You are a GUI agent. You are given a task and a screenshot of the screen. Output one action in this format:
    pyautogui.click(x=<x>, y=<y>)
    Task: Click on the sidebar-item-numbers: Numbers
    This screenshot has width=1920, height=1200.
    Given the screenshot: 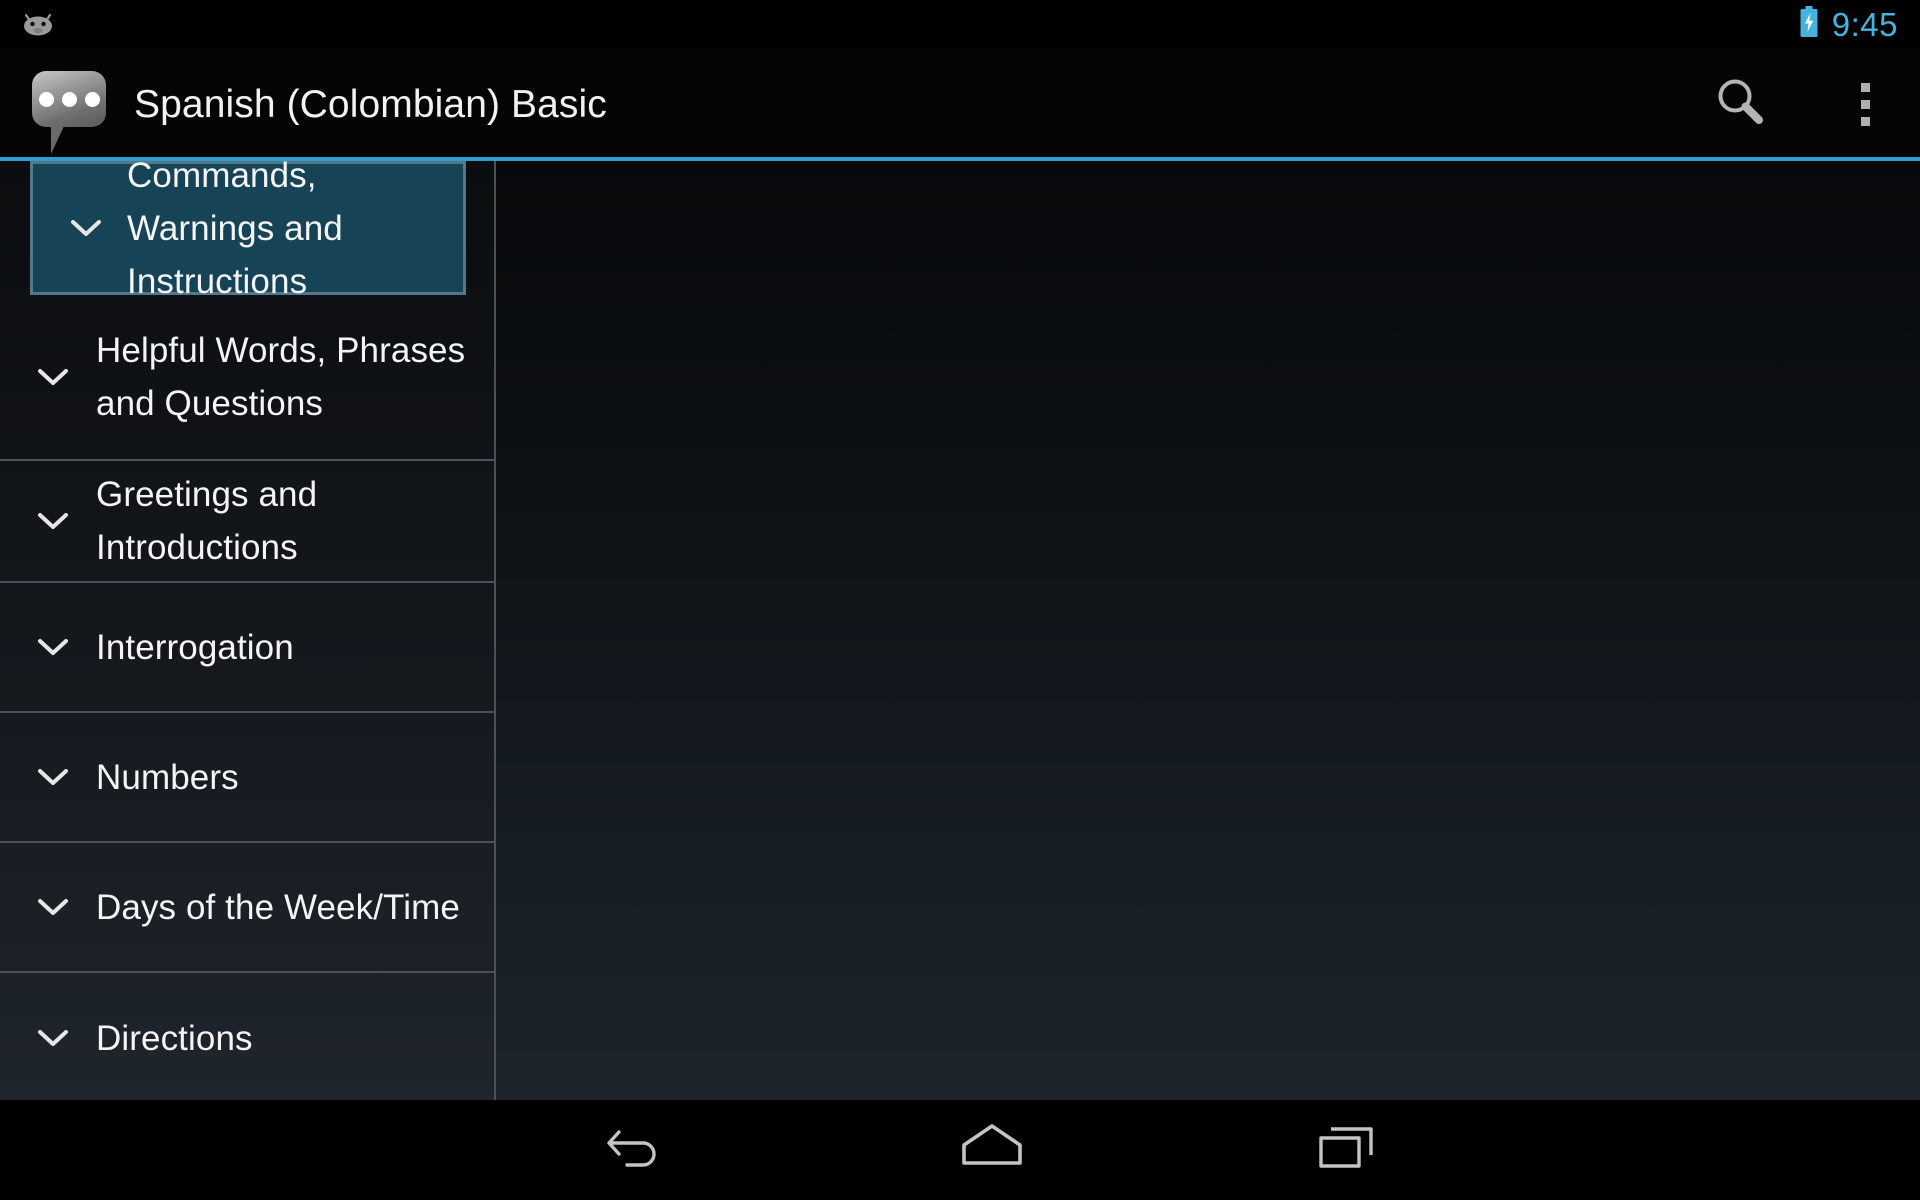 What is the action you would take?
    pyautogui.click(x=247, y=778)
    